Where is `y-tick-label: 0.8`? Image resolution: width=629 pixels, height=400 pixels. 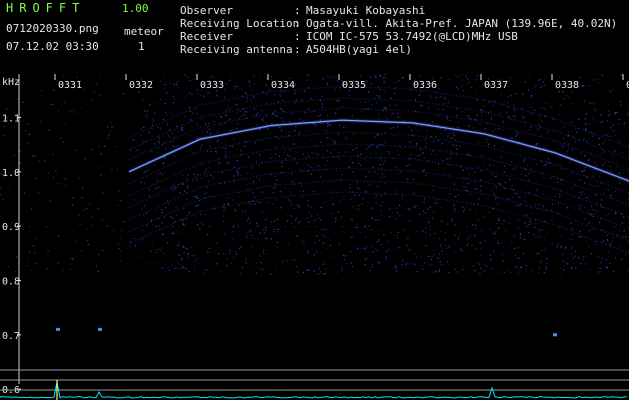
y-tick-label: 0.8 is located at coordinates (11, 281).